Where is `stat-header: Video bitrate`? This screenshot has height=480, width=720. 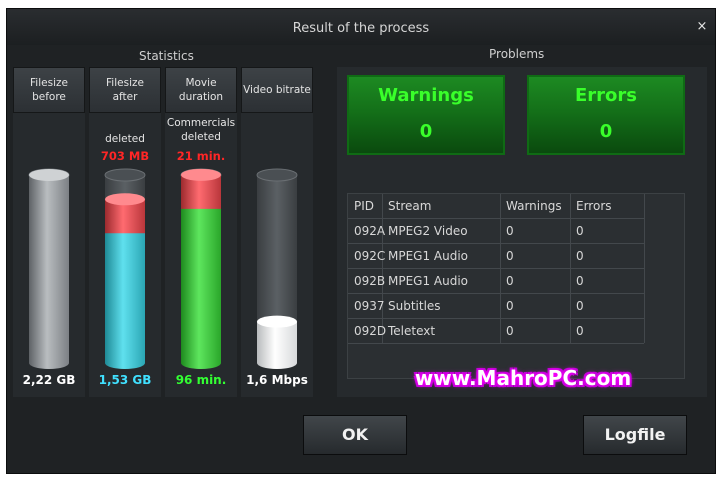 stat-header: Video bitrate is located at coordinates (277, 90).